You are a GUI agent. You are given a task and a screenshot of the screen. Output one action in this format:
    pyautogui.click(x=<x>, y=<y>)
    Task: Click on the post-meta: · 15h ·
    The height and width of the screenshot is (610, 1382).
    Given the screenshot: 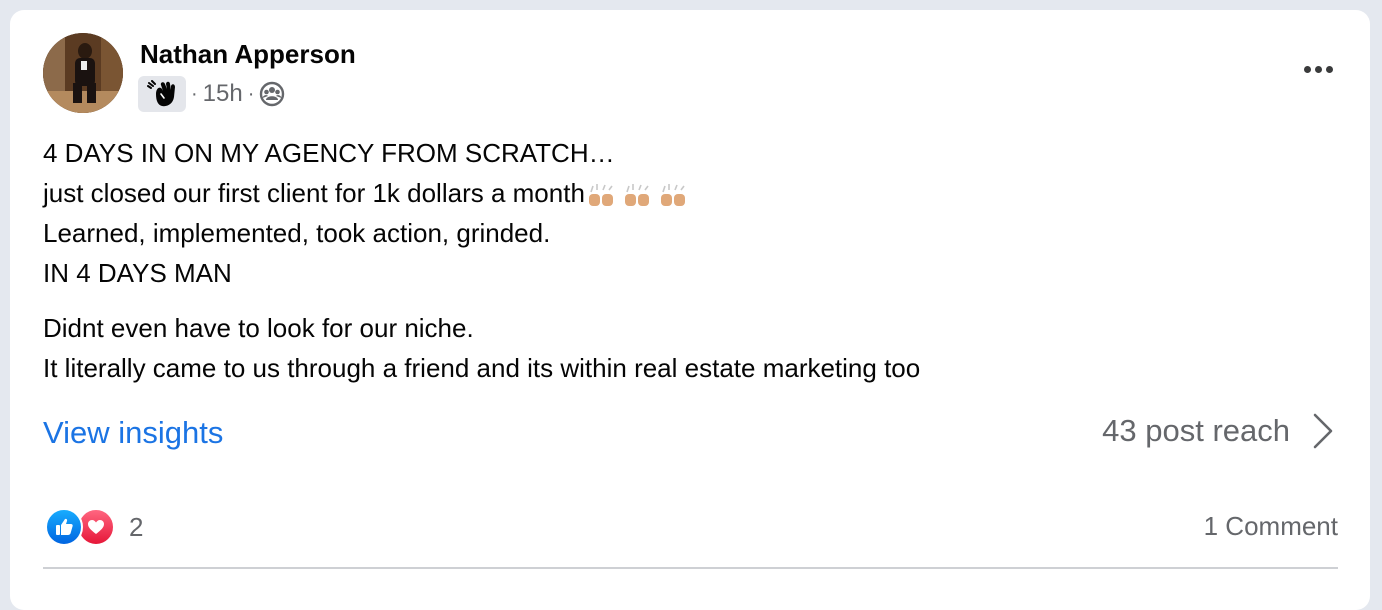 What is the action you would take?
    pyautogui.click(x=211, y=94)
    